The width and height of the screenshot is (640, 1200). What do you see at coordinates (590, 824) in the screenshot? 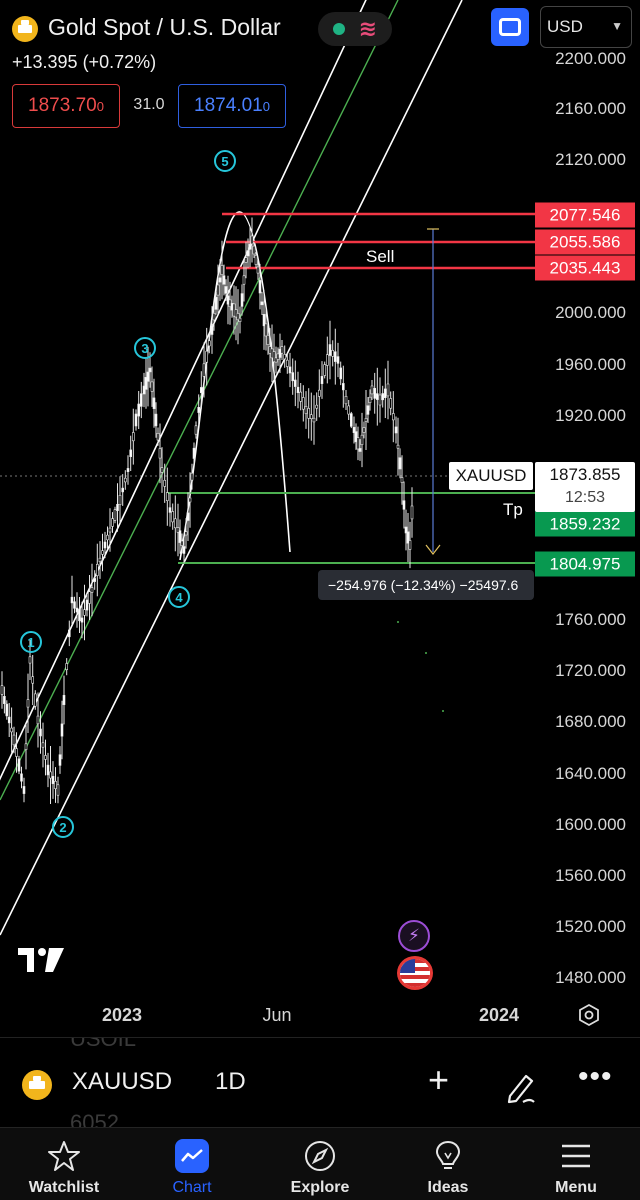
I see `y-tick: 1600.000` at bounding box center [590, 824].